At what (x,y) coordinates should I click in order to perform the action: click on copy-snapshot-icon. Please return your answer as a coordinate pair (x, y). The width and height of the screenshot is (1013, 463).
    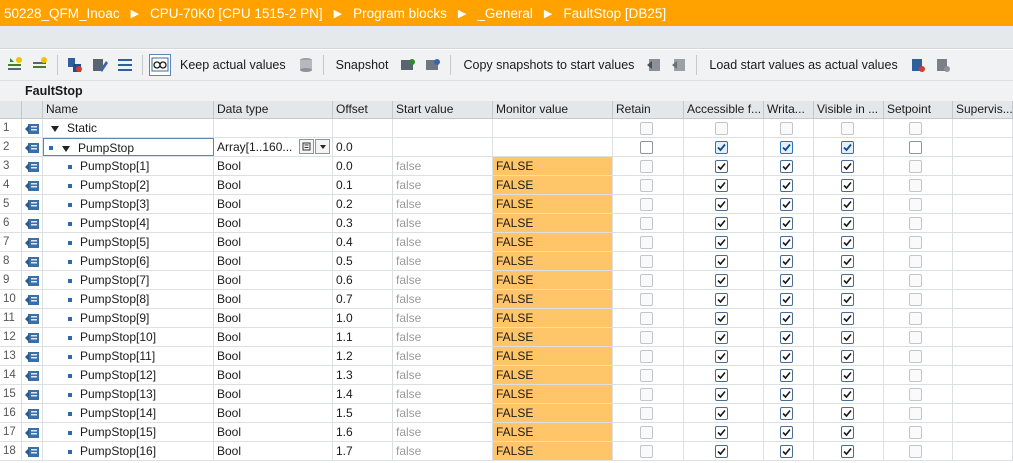
    Looking at the image, I should click on (654, 65).